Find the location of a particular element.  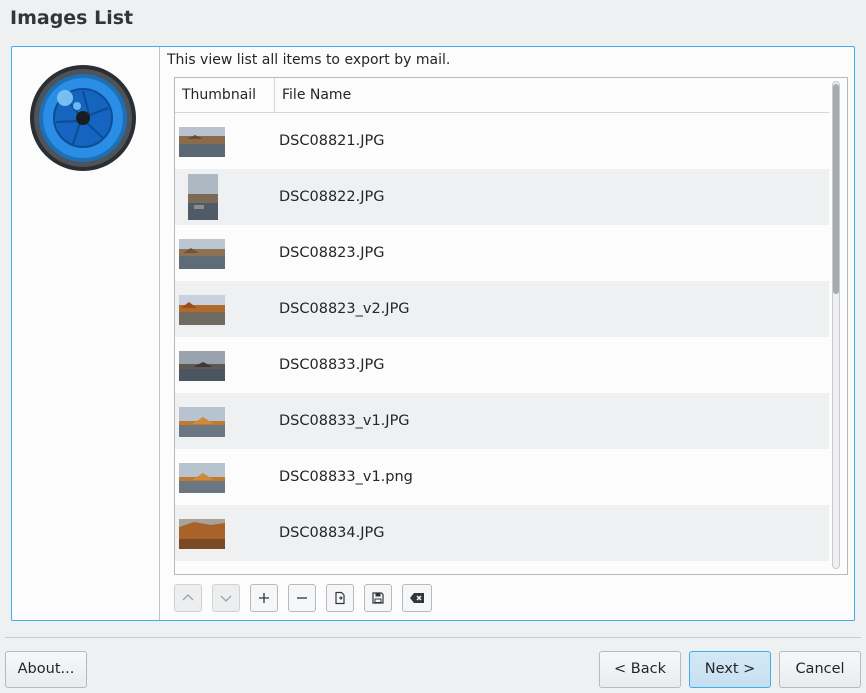

chevron-up-icon is located at coordinates (188, 597).